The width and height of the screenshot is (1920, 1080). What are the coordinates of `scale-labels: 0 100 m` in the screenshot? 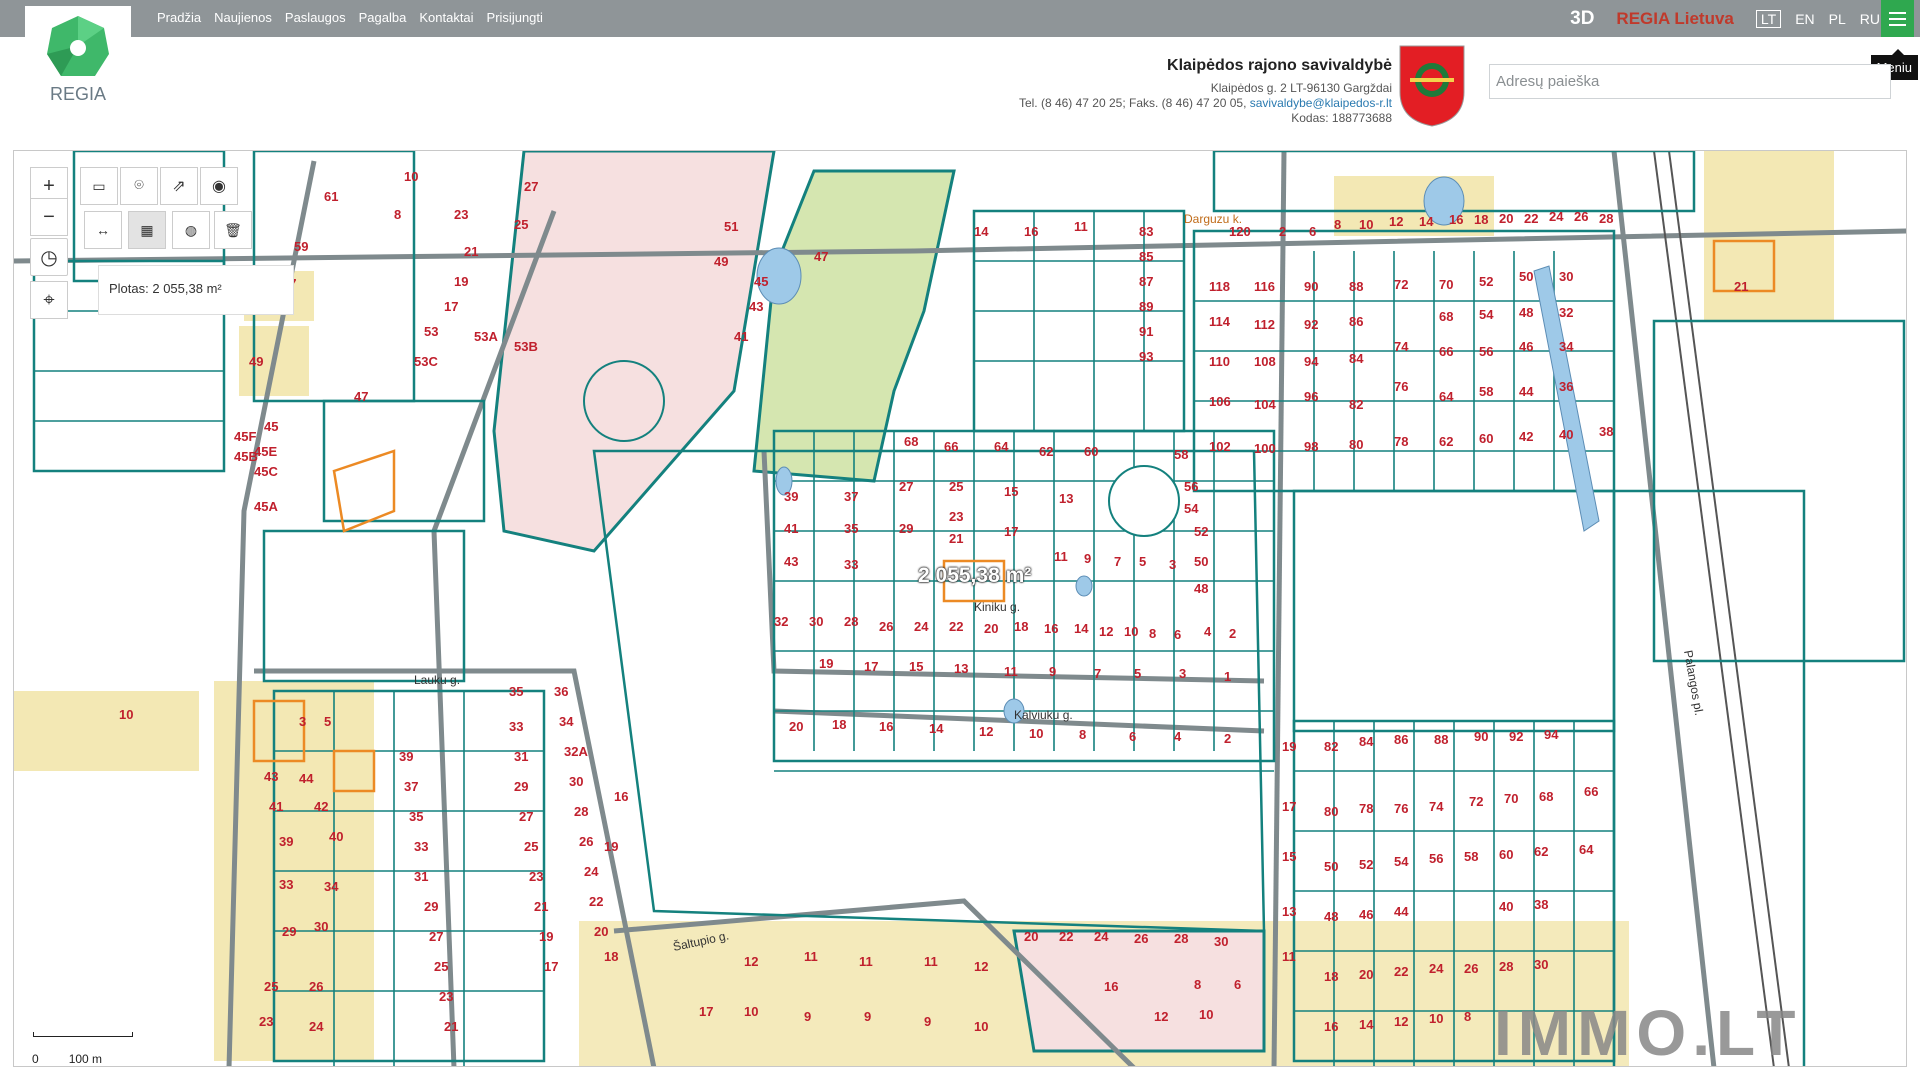 It's located at (67, 1059).